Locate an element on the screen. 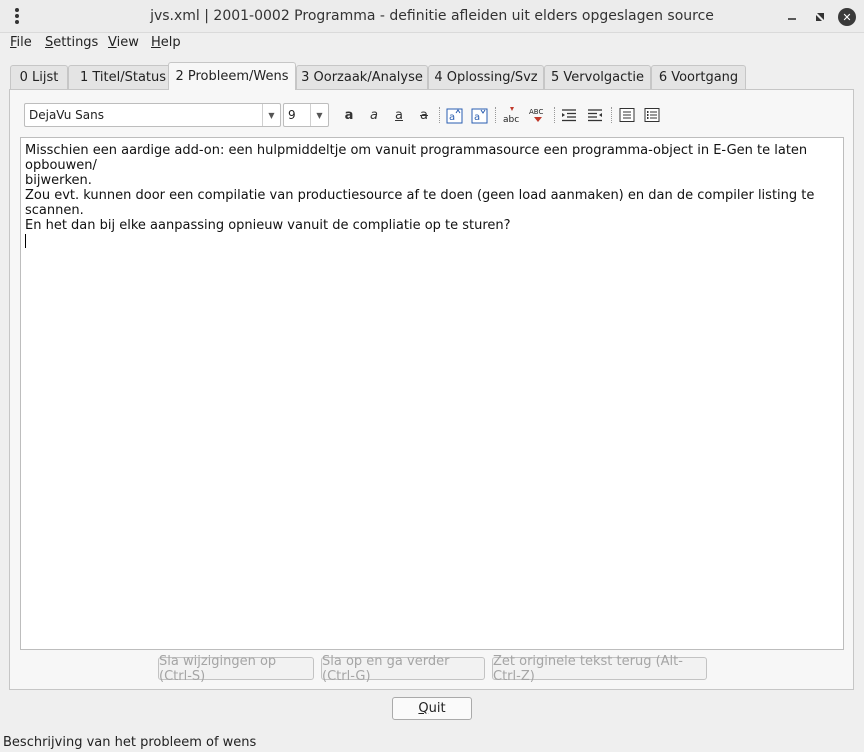  menu-help: Help is located at coordinates (166, 42).